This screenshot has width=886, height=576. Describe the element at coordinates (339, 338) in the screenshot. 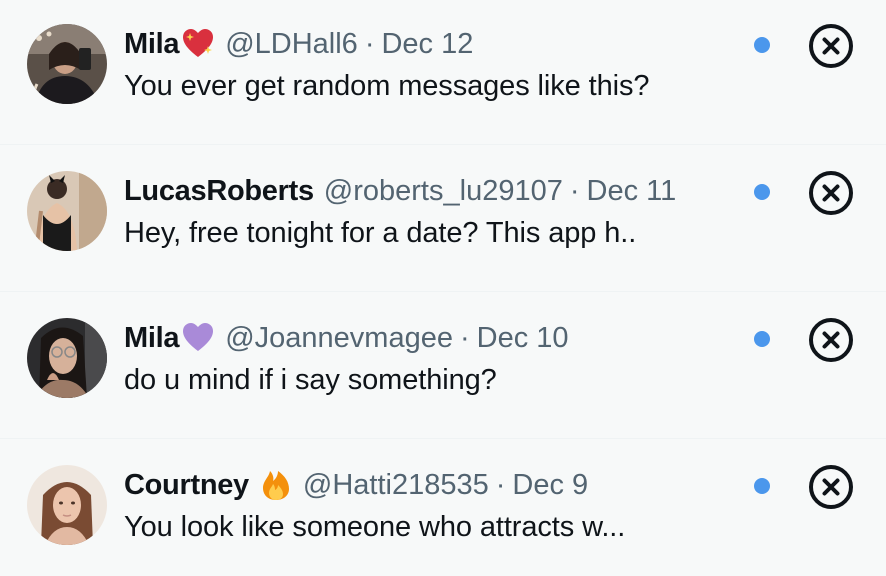

I see `user-handle: @Joannevmagee` at that location.